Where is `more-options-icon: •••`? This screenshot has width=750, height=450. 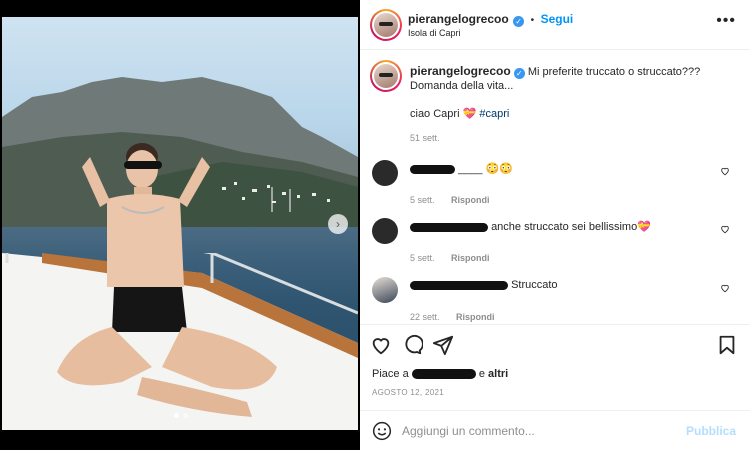 more-options-icon: ••• is located at coordinates (726, 21).